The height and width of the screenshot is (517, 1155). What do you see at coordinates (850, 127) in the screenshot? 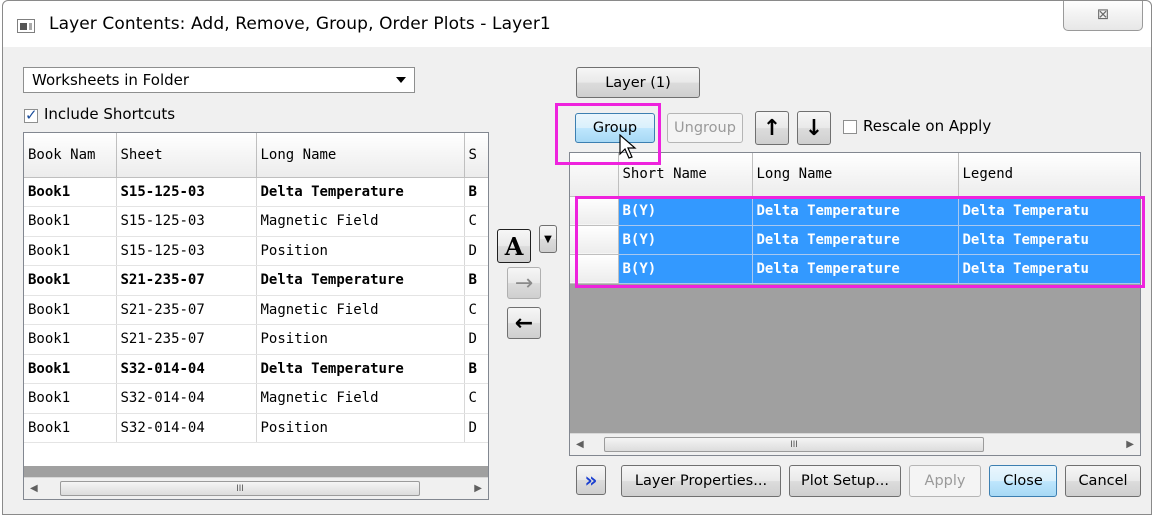
I see `rescale-on-apply-checkbox` at bounding box center [850, 127].